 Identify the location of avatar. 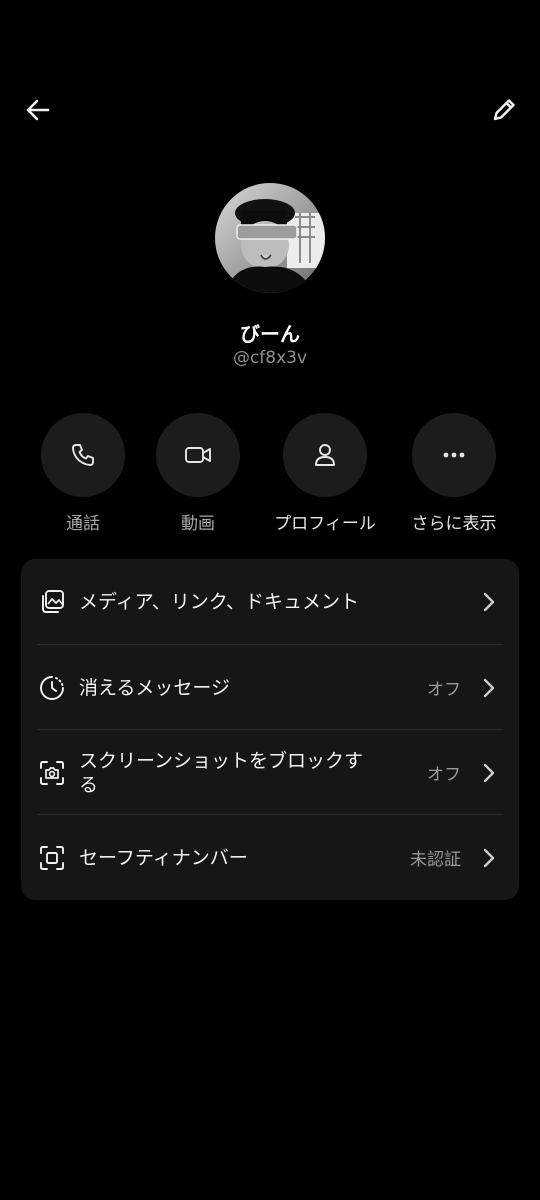
(270, 238).